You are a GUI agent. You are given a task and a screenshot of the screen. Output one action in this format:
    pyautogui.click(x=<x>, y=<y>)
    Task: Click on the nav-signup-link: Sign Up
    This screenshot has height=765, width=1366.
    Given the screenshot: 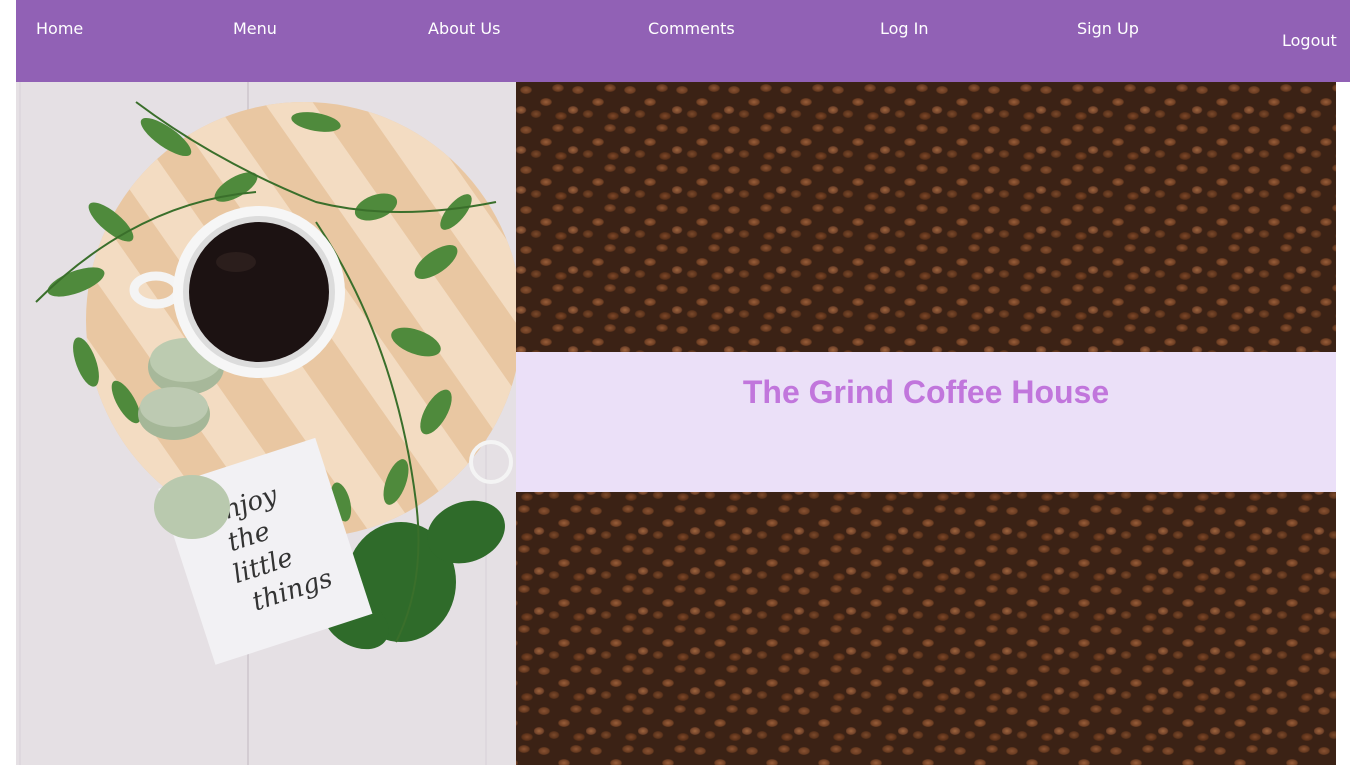 What is the action you would take?
    pyautogui.click(x=1108, y=29)
    